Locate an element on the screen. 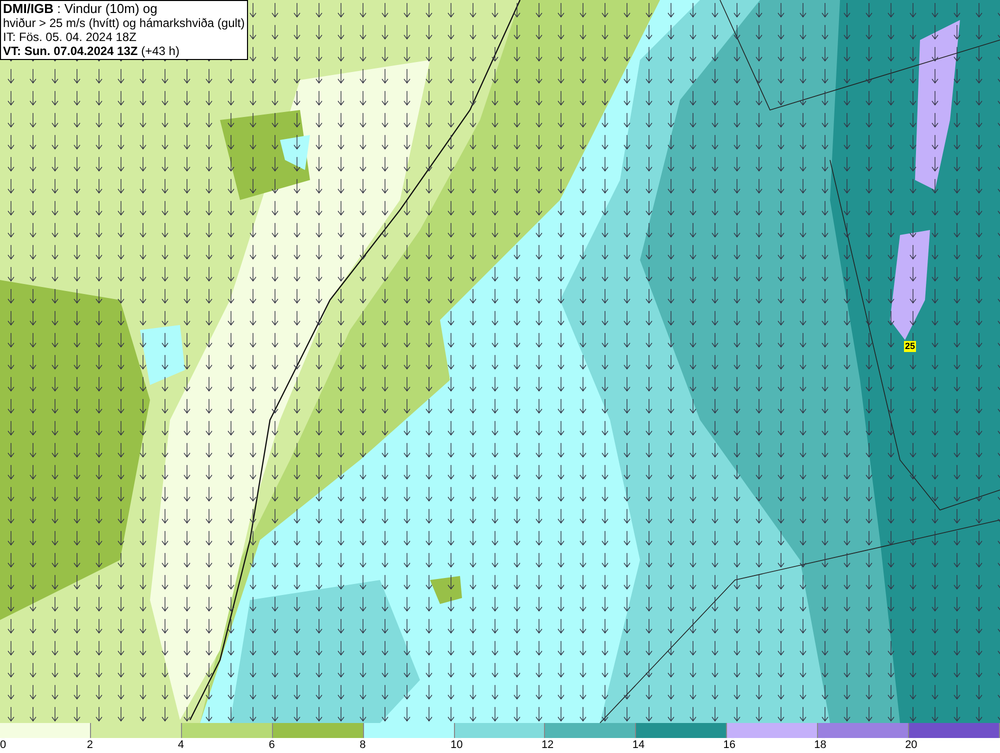 The image size is (1000, 753). legend-tick-label: 0 is located at coordinates (3, 745).